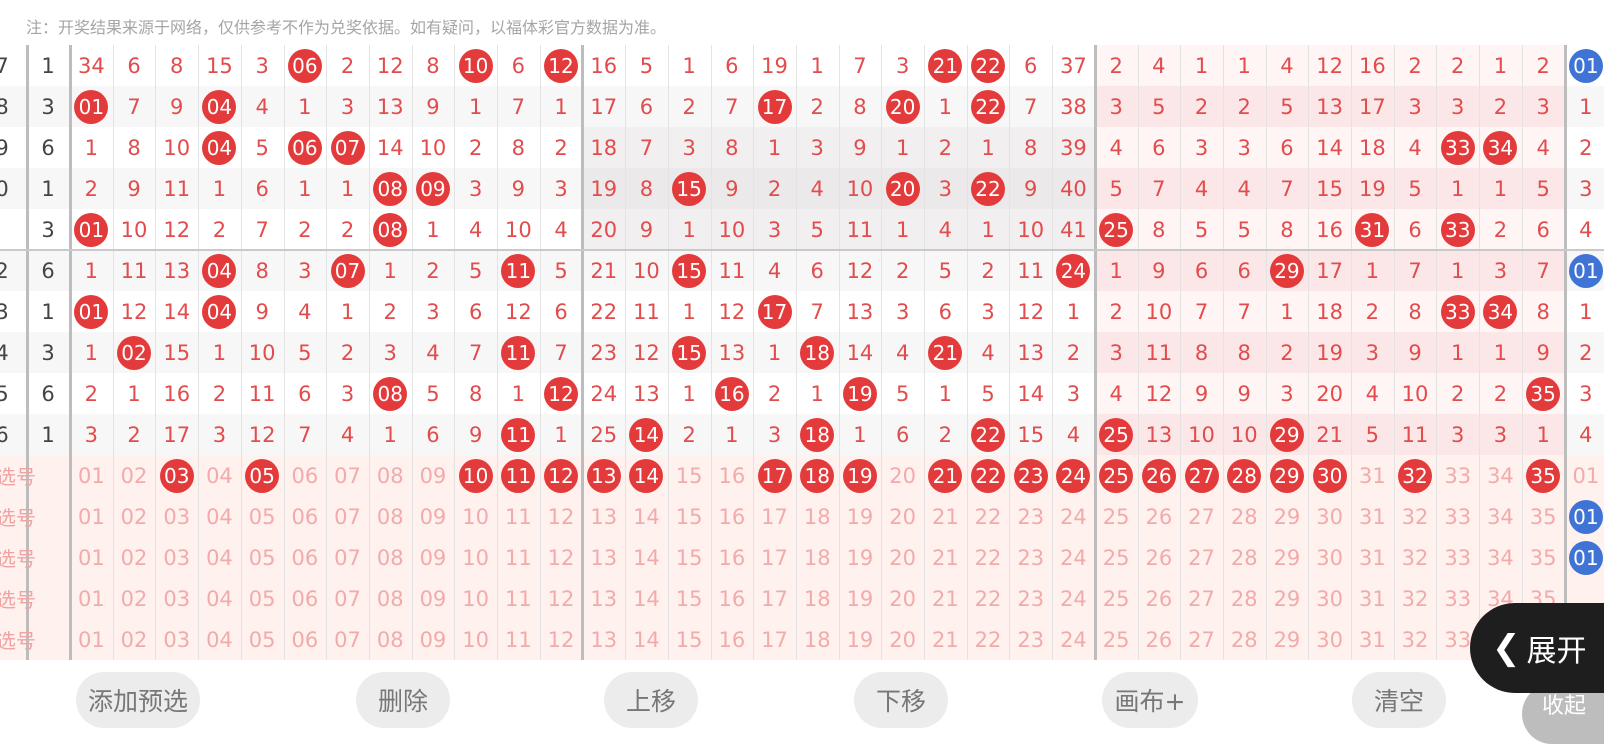  What do you see at coordinates (561, 598) in the screenshot?
I see `pick-number: 12` at bounding box center [561, 598].